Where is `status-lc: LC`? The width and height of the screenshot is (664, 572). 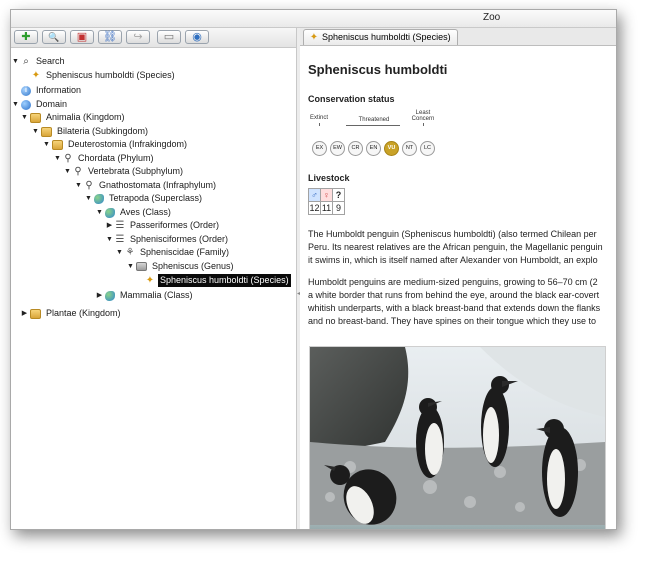
status-lc: LC is located at coordinates (427, 148).